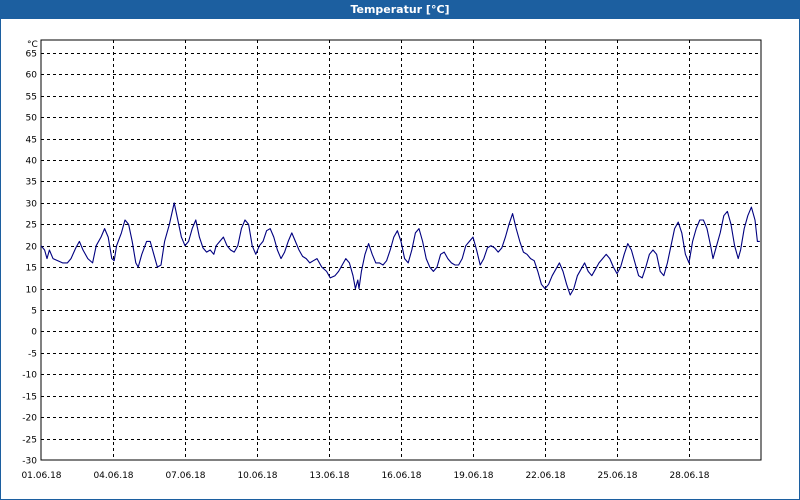 This screenshot has width=800, height=500. I want to click on x-tick-label: 22.06.18, so click(545, 476).